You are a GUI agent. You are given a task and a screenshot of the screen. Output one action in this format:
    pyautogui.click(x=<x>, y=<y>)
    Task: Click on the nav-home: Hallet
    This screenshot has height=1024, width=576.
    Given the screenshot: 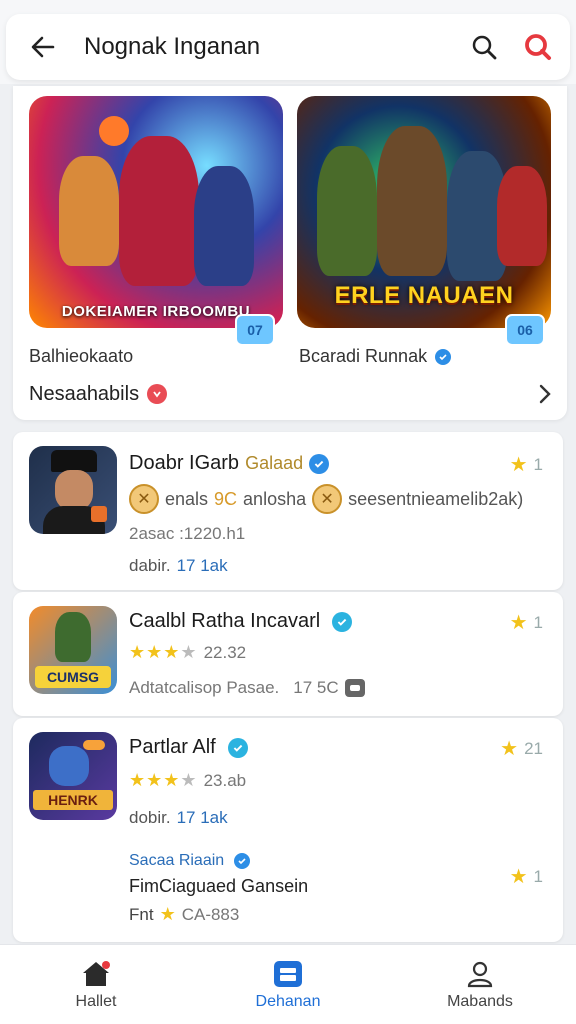 What is the action you would take?
    pyautogui.click(x=96, y=984)
    